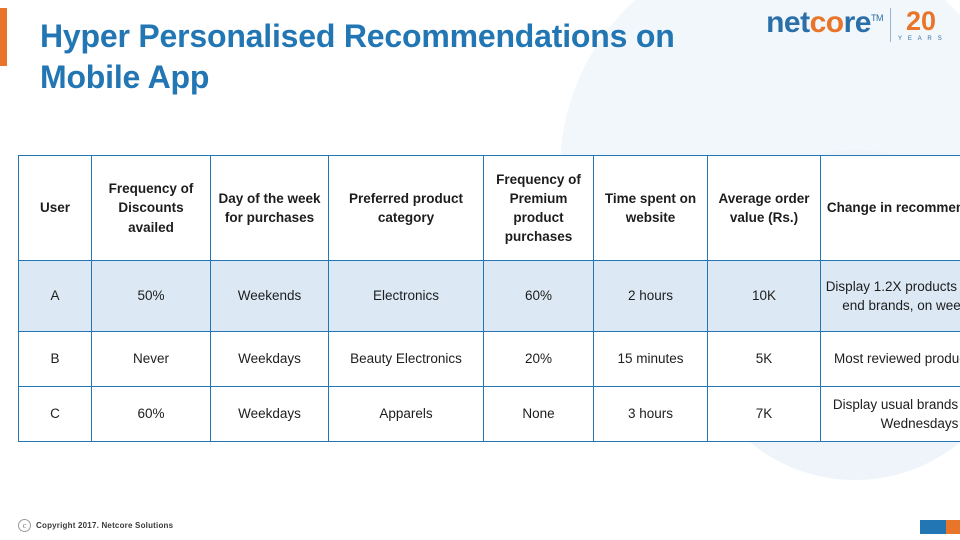 This screenshot has width=960, height=540. I want to click on cell-avg-order-value: 10K, so click(764, 296).